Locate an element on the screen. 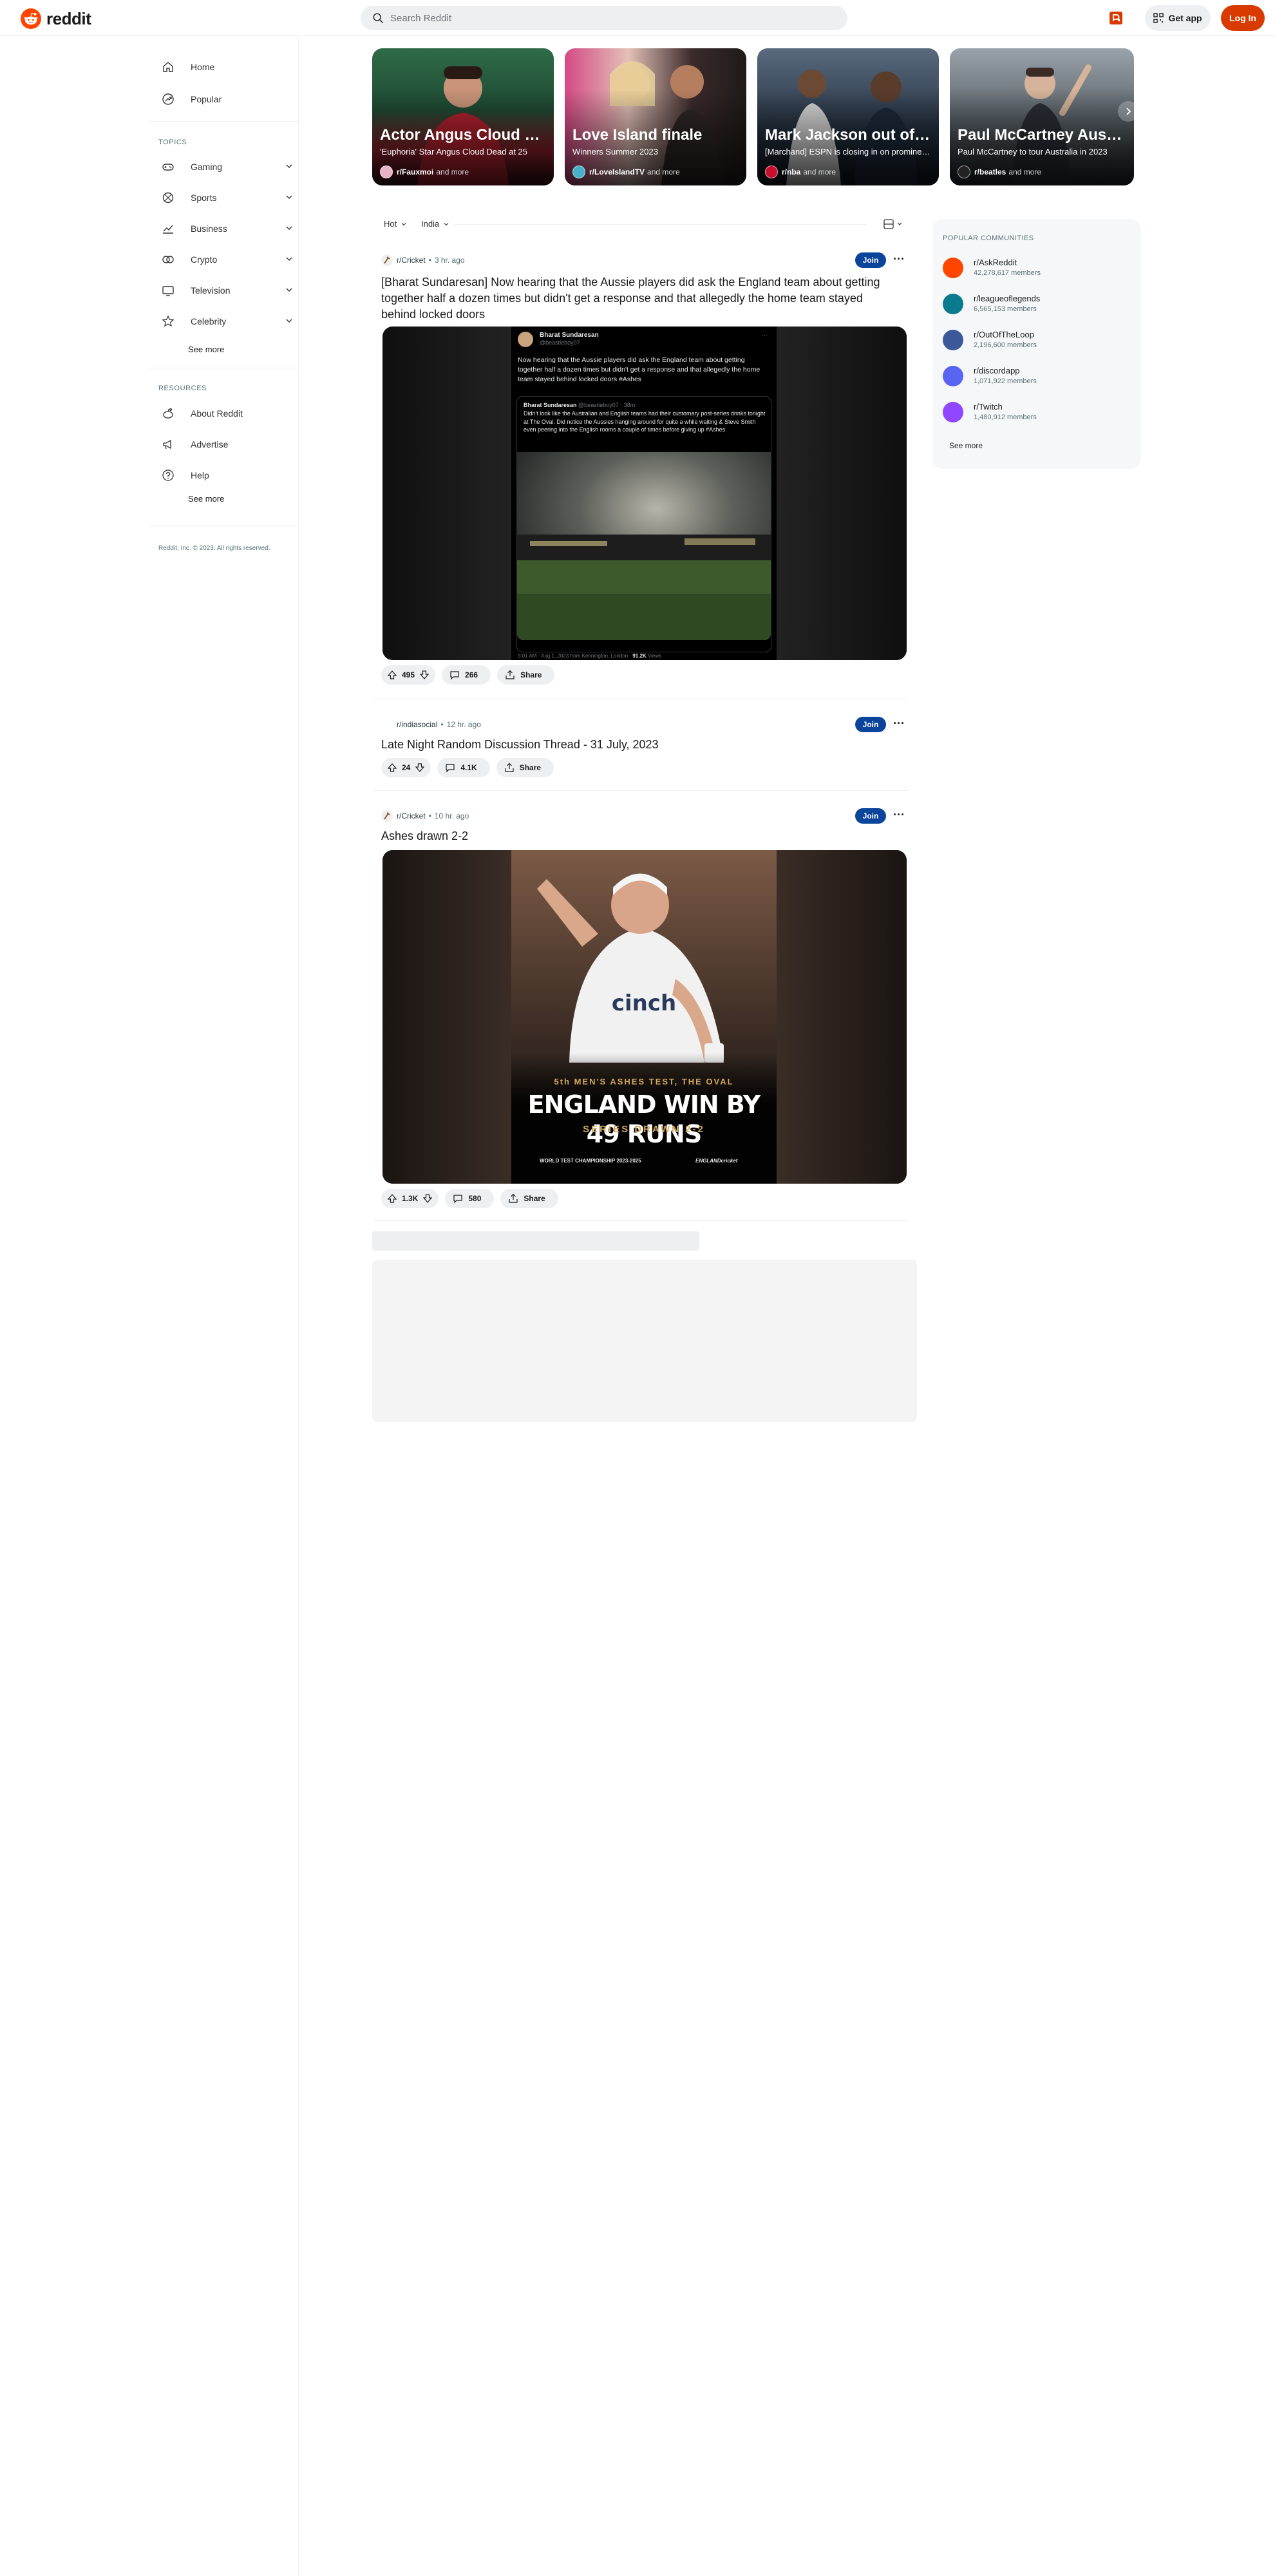 This screenshot has width=1275, height=2576. comments-button: 580 is located at coordinates (470, 1198).